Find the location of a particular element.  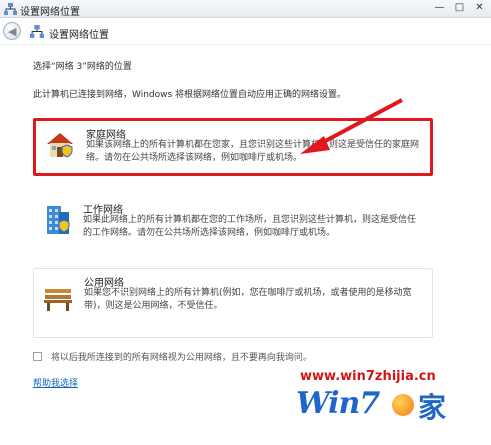

instruction-text: 选择“网络 3”网络的位置 is located at coordinates (82, 67).